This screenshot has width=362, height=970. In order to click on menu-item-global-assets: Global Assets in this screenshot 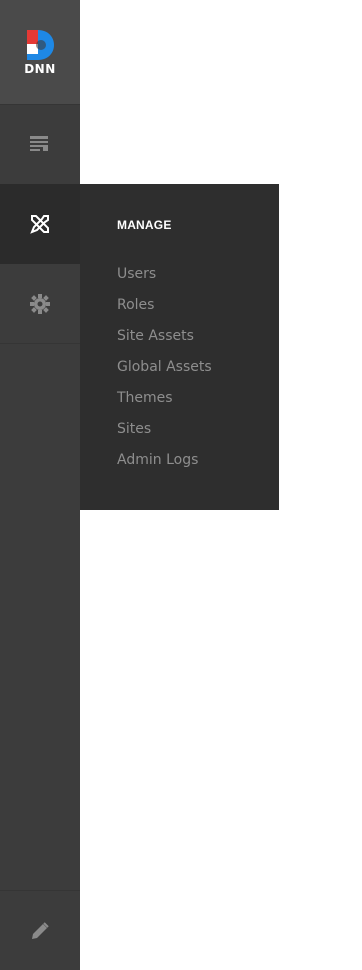, I will do `click(164, 372)`.